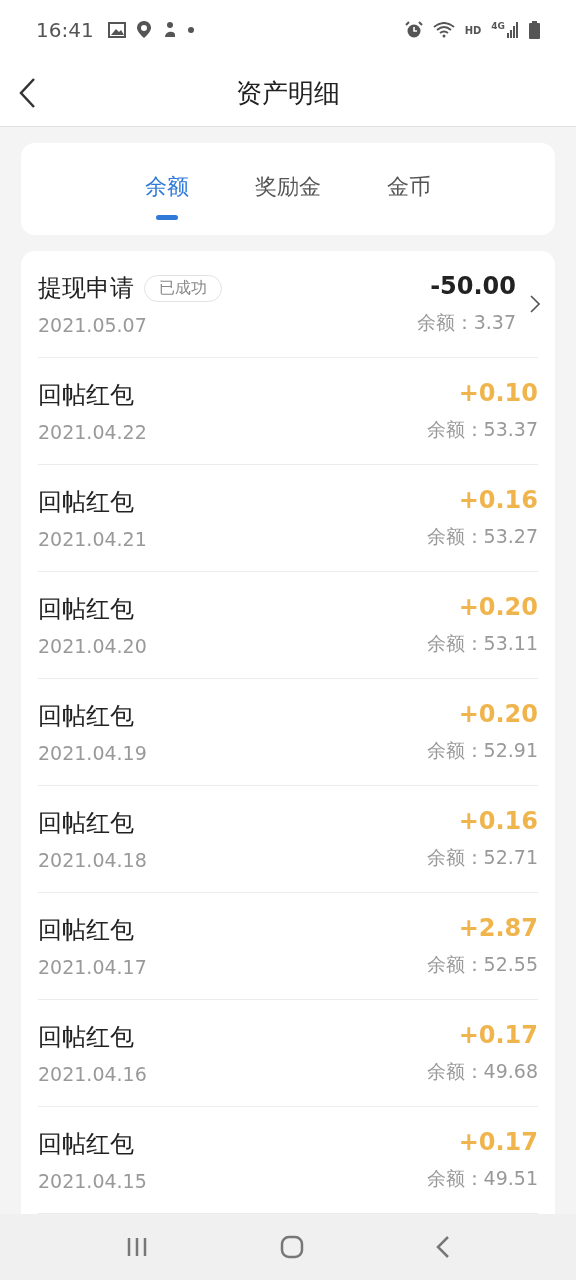 The height and width of the screenshot is (1280, 576). What do you see at coordinates (466, 322) in the screenshot?
I see `balance-text: 余额：3.37` at bounding box center [466, 322].